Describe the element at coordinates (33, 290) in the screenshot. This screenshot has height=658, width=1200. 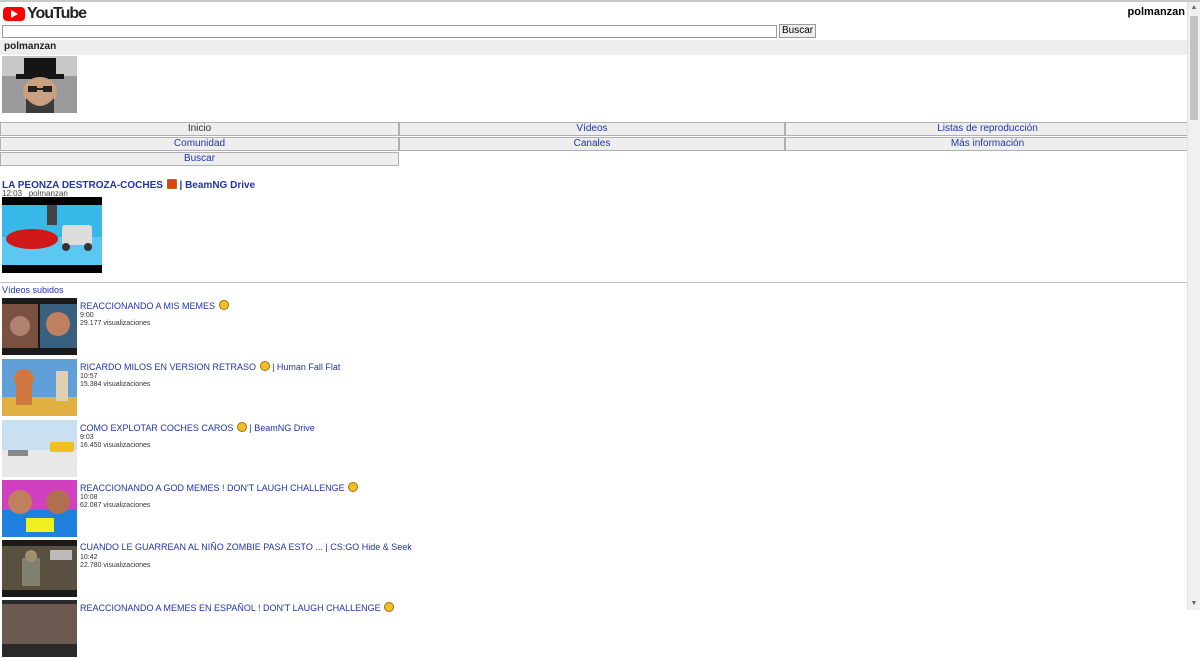
I see `uploads-heading: Vídeos subidos` at that location.